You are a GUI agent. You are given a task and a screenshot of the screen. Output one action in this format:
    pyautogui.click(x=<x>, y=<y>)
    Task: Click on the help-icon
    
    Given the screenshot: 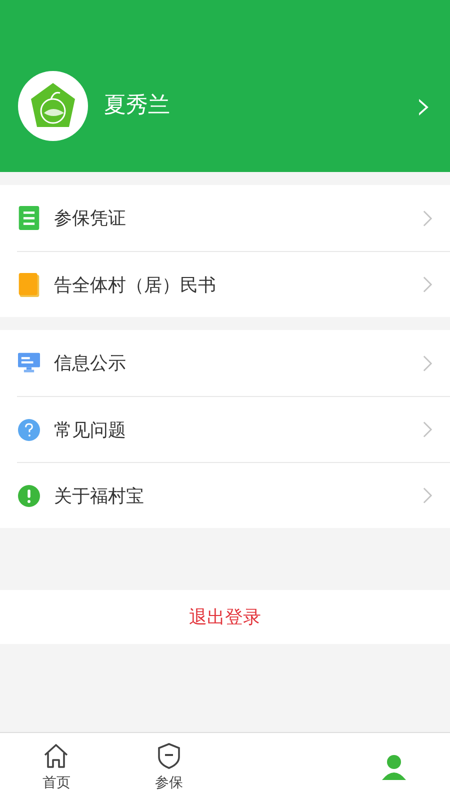 What is the action you would take?
    pyautogui.click(x=29, y=430)
    